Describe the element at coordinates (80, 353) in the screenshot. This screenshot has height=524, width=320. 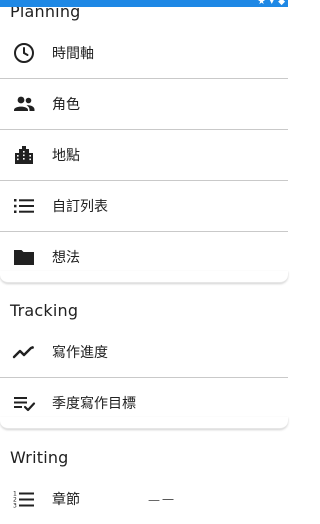
I see `nav-item-label: 寫作進度` at that location.